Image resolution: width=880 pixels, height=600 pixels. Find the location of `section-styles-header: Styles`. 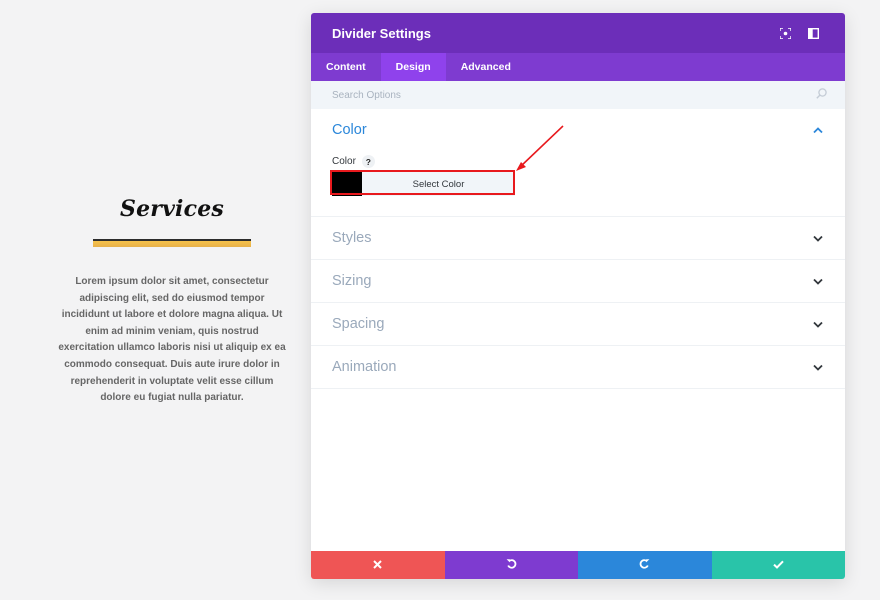

section-styles-header: Styles is located at coordinates (578, 238).